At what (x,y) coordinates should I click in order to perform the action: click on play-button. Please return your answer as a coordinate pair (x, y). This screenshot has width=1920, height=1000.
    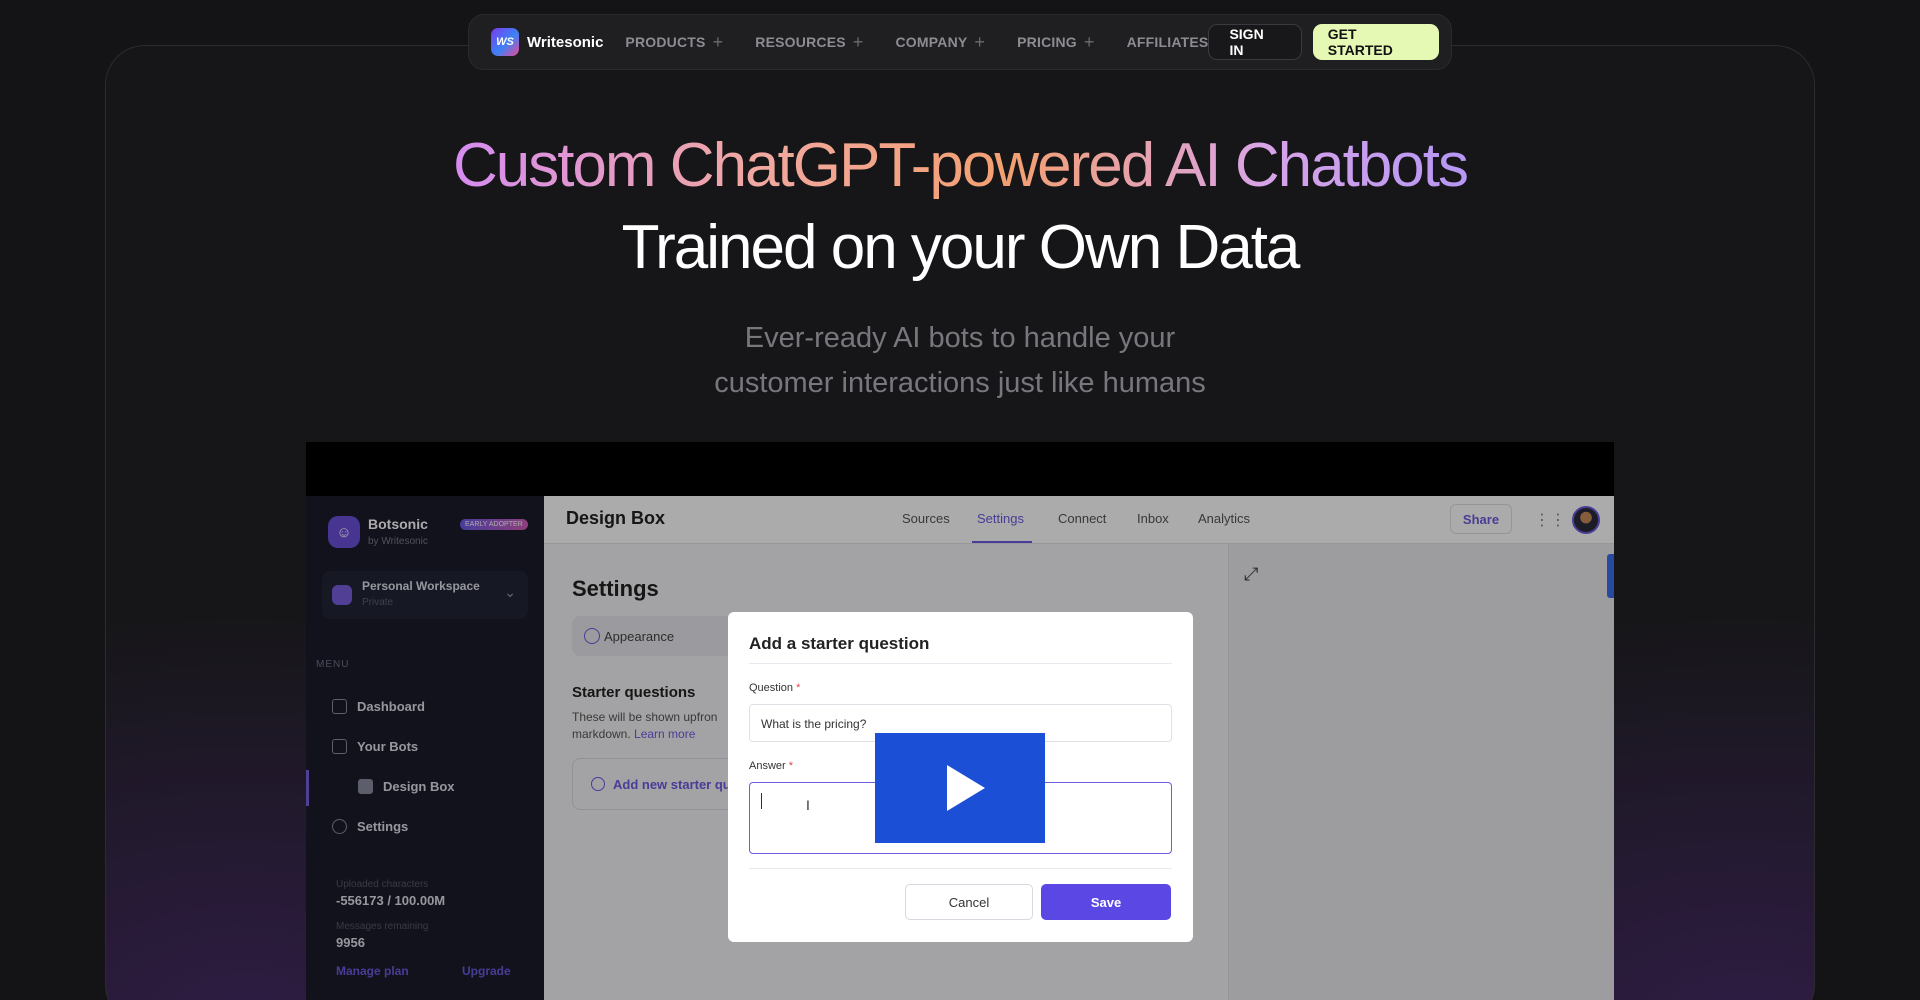
    Looking at the image, I should click on (960, 788).